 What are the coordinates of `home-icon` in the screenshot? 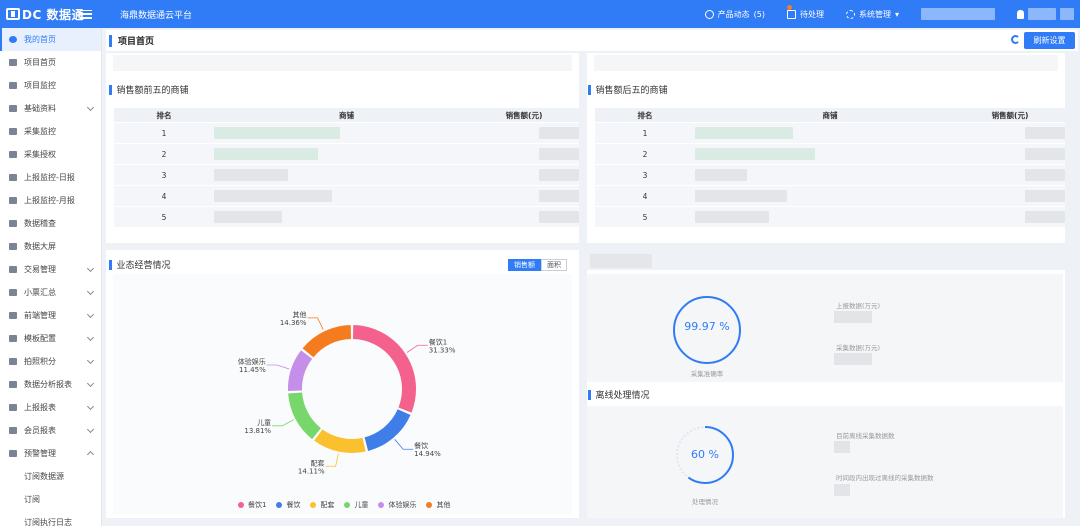 It's located at (13, 62).